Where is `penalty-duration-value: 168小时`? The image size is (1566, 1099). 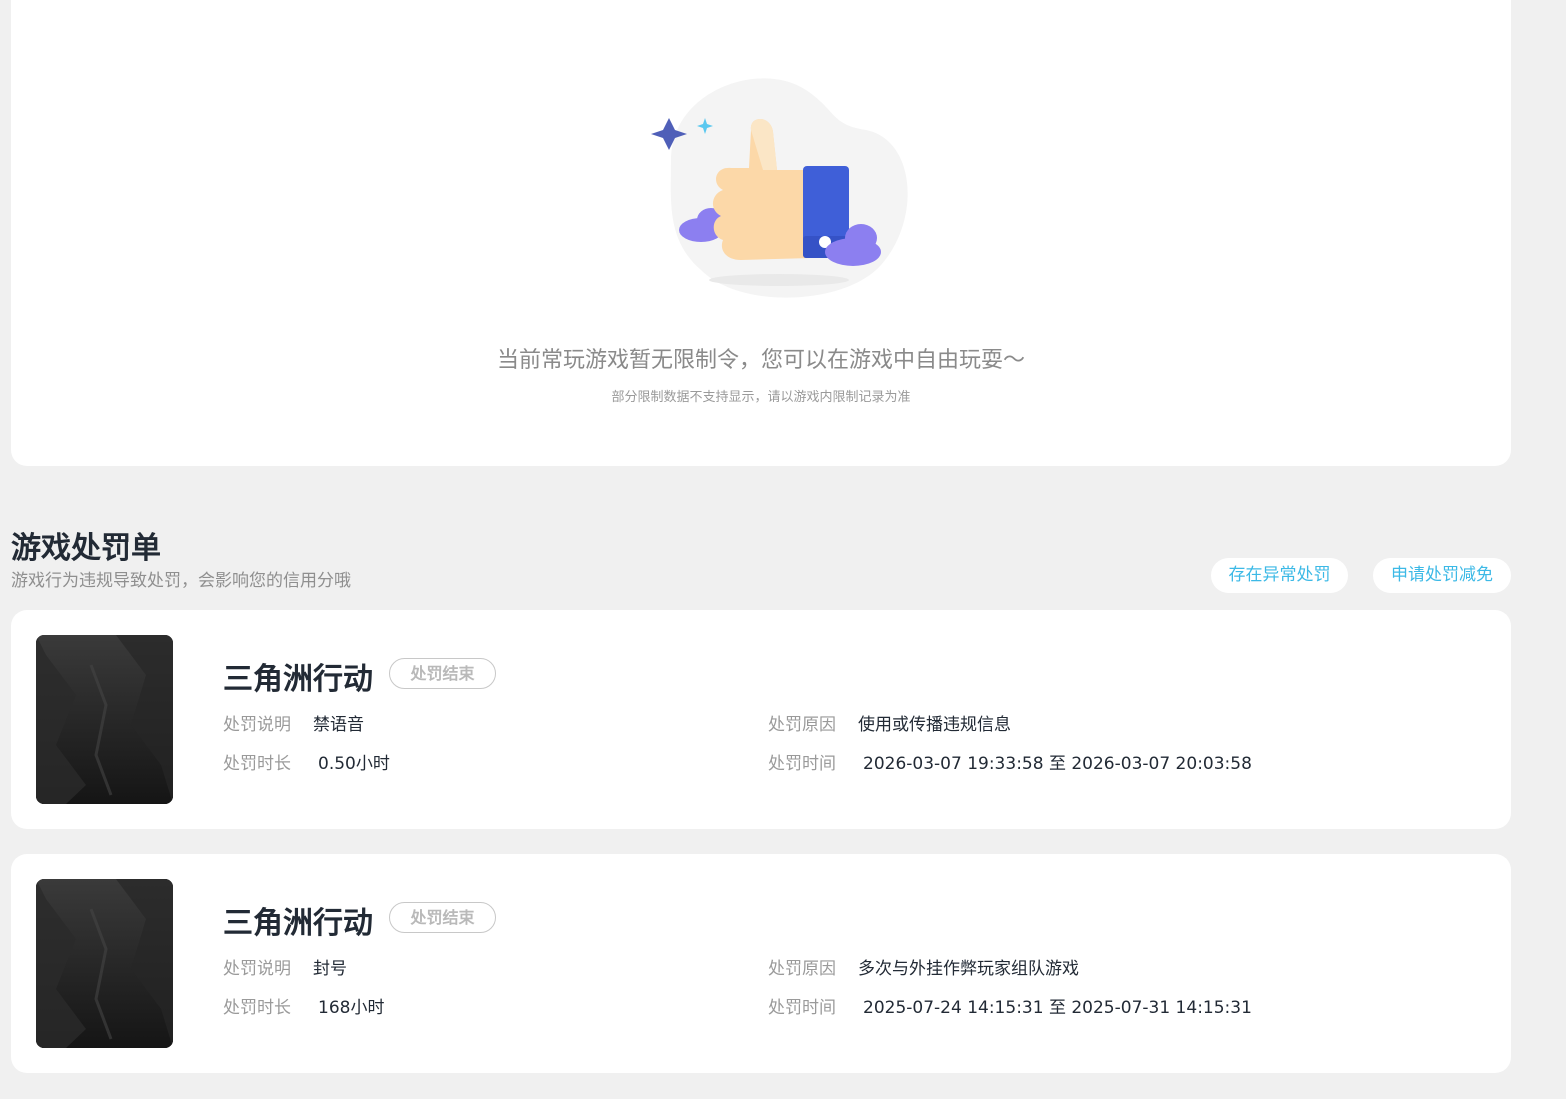
penalty-duration-value: 168小时 is located at coordinates (351, 1008).